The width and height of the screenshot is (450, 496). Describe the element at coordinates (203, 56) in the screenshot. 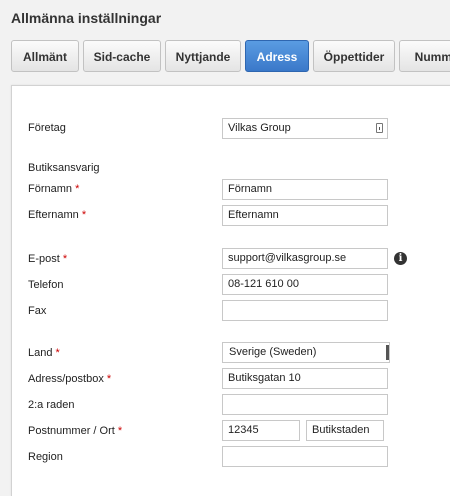

I see `tab-nyttjande: Nyttjande` at that location.